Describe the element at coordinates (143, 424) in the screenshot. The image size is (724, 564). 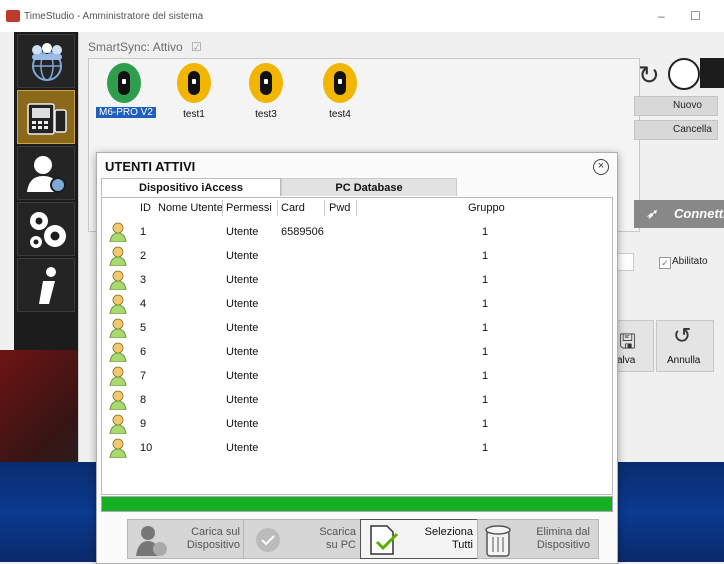
I see `cell-id: 9` at that location.